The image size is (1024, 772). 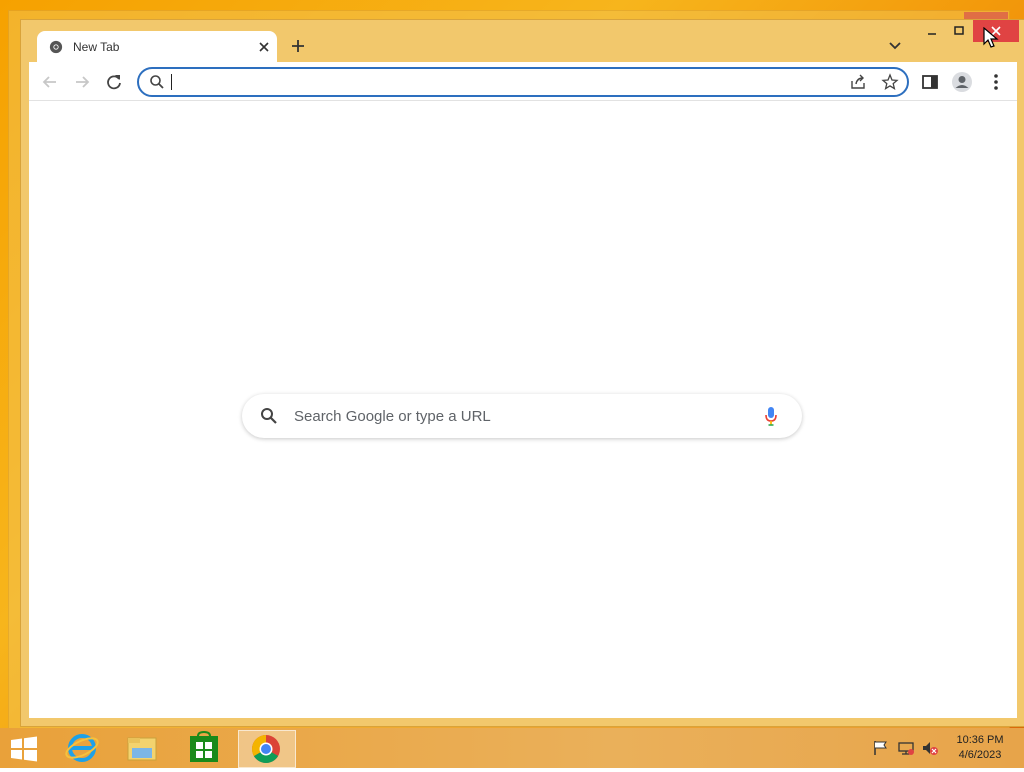 I want to click on more-menu-icon, so click(x=996, y=82).